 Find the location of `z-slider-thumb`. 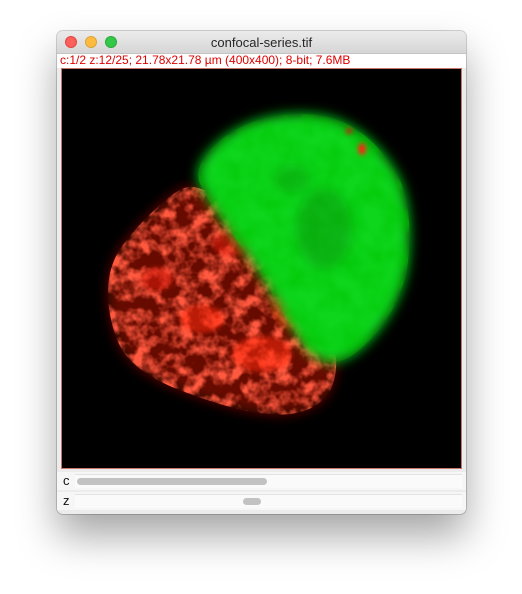

z-slider-thumb is located at coordinates (252, 501).